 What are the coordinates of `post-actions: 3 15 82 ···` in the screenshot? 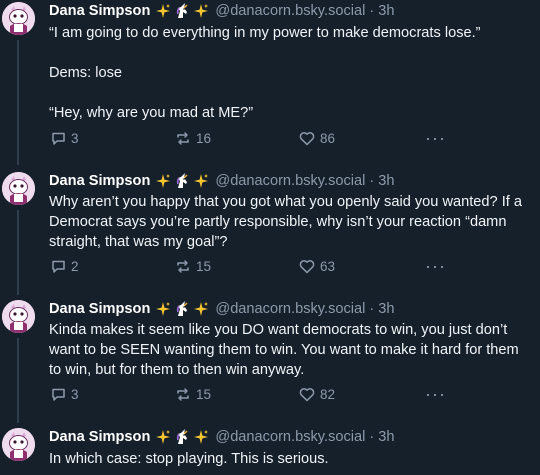 It's located at (249, 396).